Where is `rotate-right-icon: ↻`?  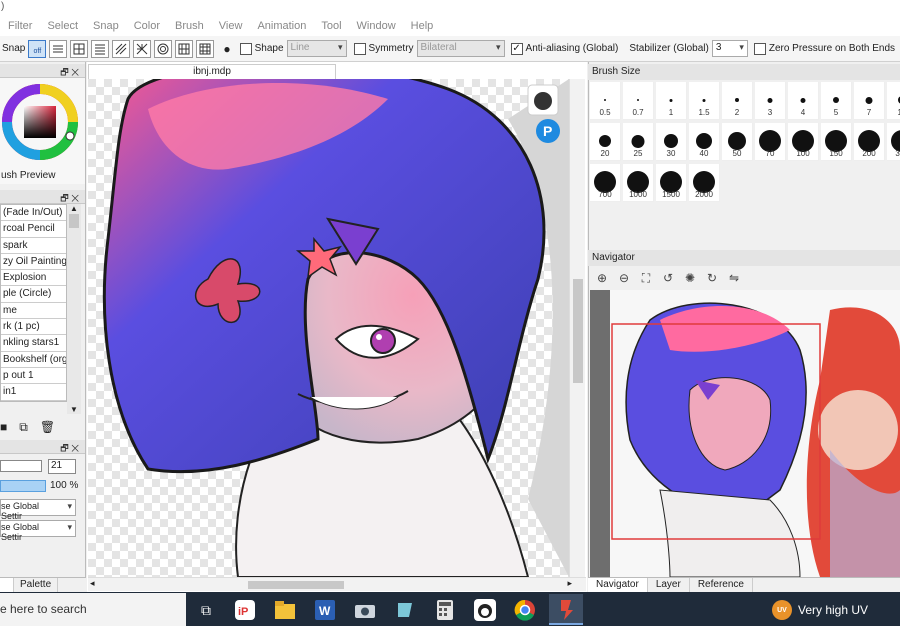 rotate-right-icon: ↻ is located at coordinates (712, 278).